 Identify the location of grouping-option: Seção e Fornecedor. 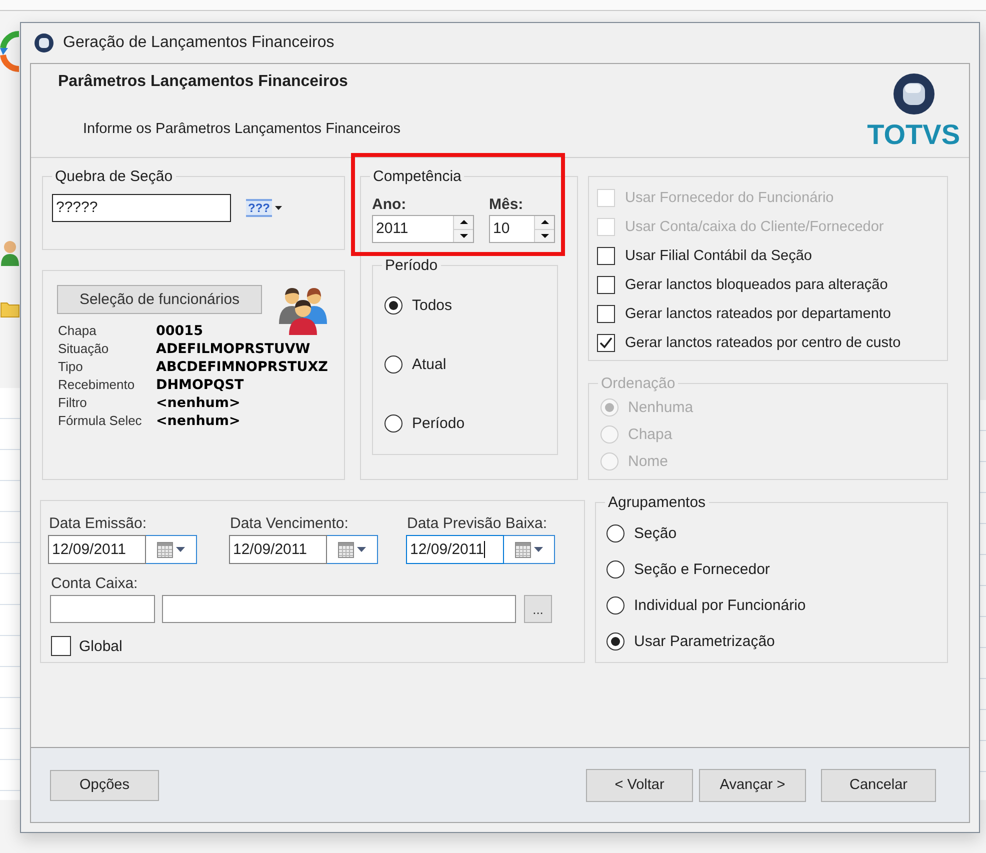
(776, 569).